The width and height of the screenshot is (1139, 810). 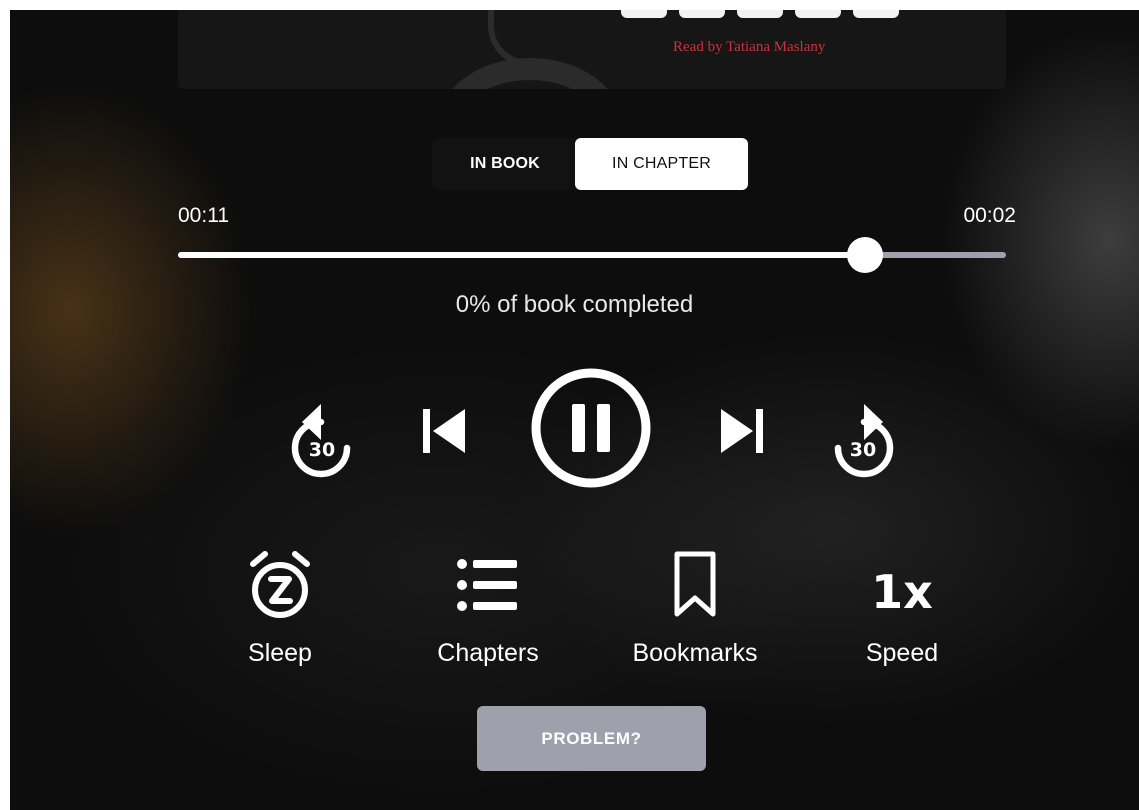 I want to click on cover-narrator-text: Read by Tatiana Maslany, so click(x=749, y=47).